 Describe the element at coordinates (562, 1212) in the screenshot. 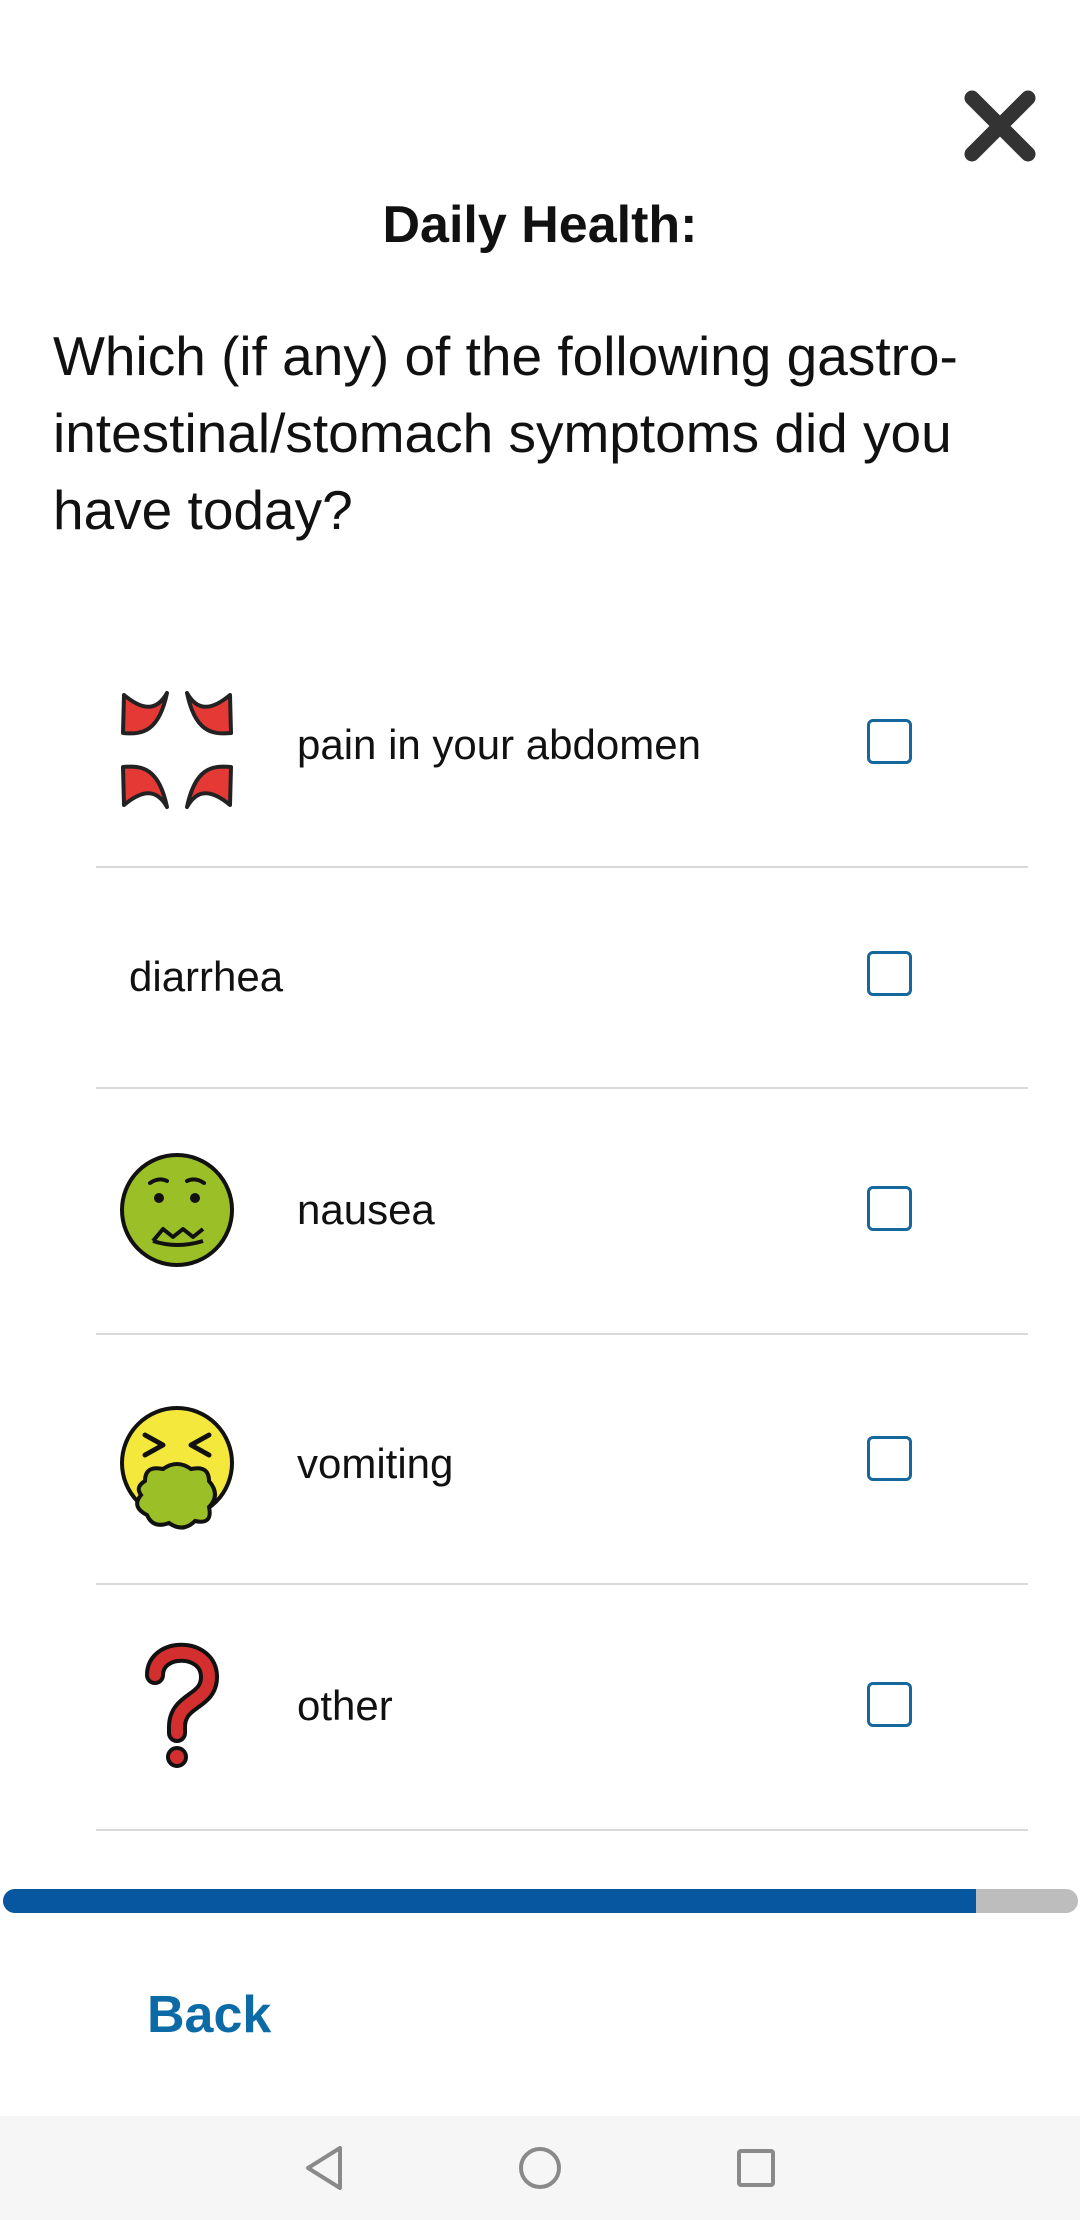

I see `option-row-nausea: nausea` at that location.